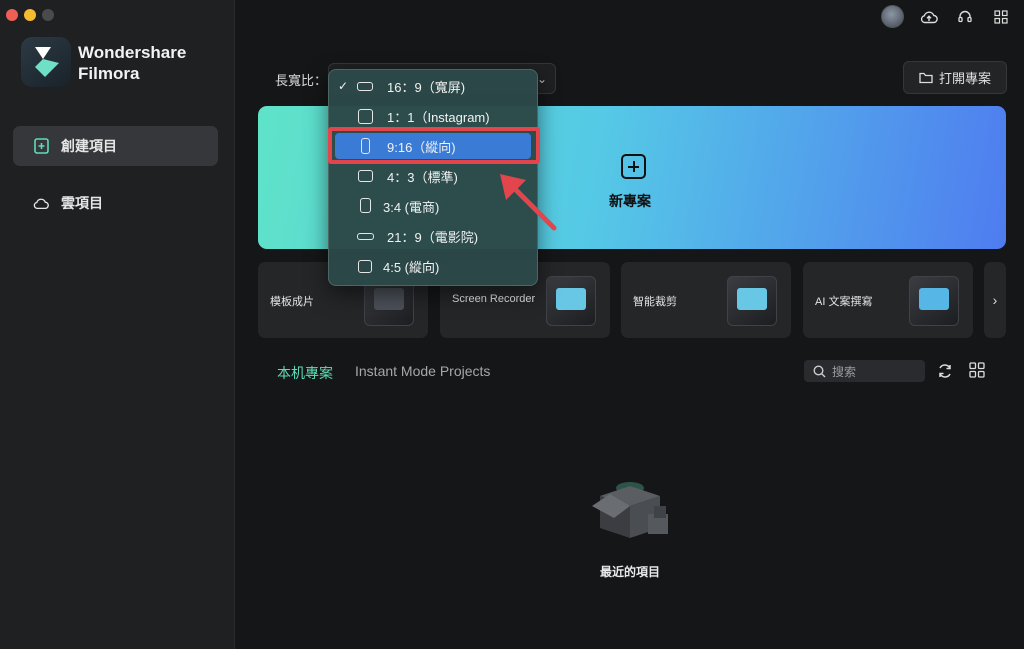 Image resolution: width=1024 pixels, height=649 pixels. I want to click on zoom-window-button, so click(48, 15).